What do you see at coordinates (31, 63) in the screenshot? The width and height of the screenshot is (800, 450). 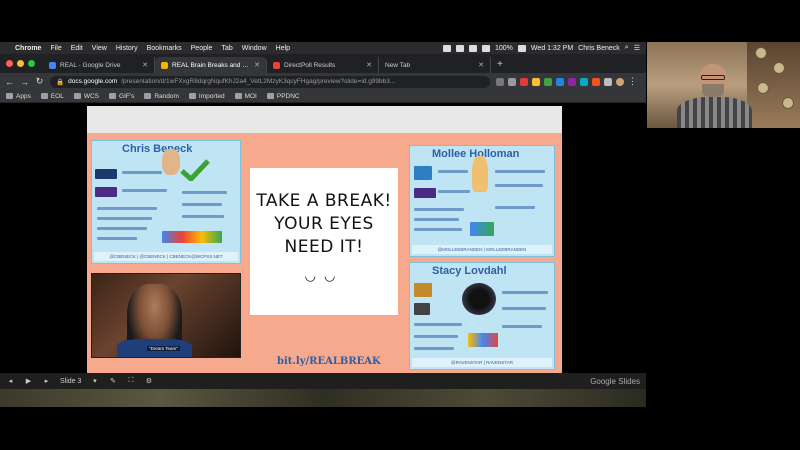 I see `zoom-window-button` at bounding box center [31, 63].